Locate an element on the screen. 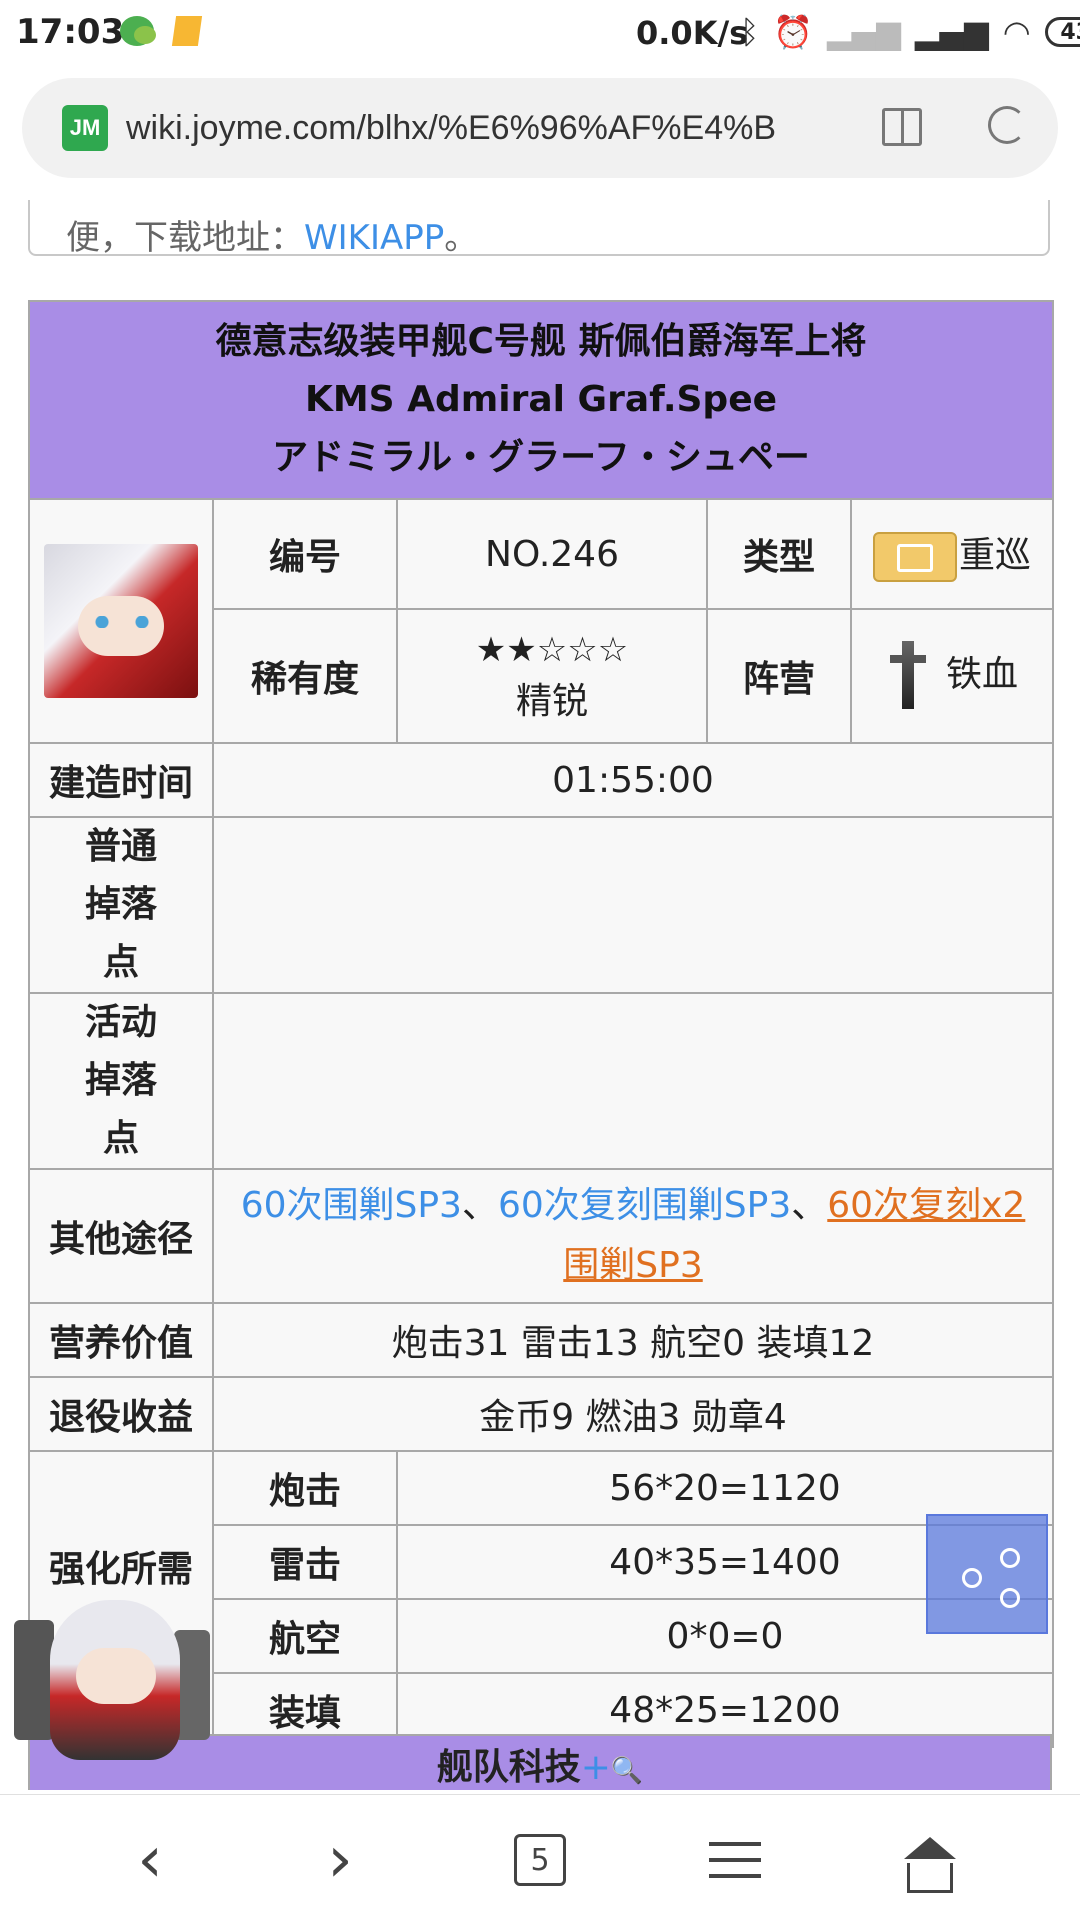 This screenshot has height=1921, width=1080. source-link: 60次围剿SP3 is located at coordinates (351, 1205).